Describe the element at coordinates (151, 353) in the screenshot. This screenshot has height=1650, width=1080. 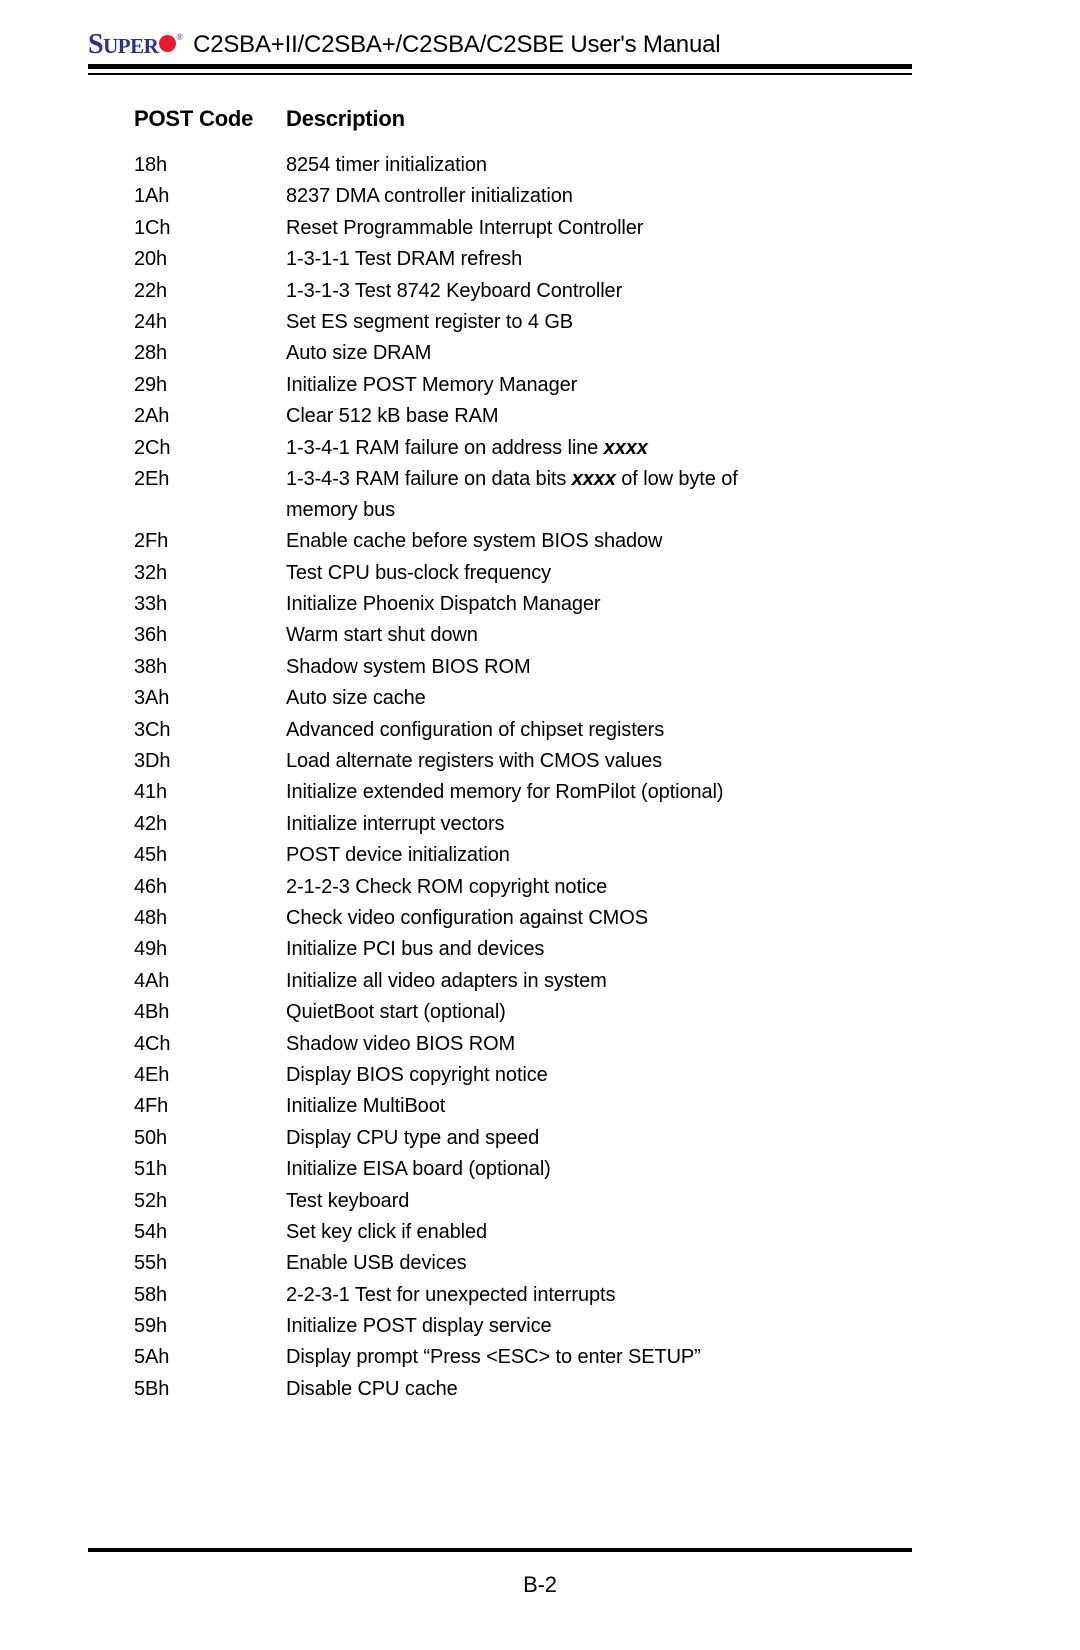
I see `post-code-cell: 28h` at that location.